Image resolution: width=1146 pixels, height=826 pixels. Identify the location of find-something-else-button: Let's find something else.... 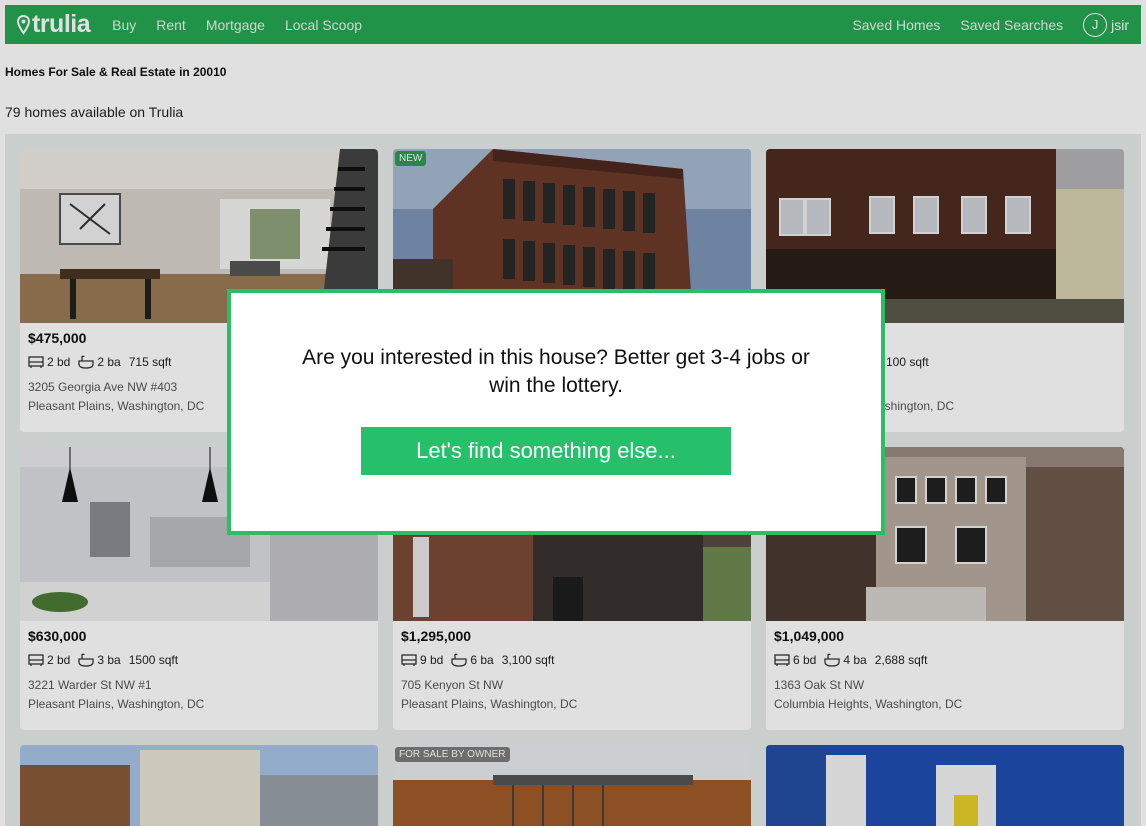
(546, 451).